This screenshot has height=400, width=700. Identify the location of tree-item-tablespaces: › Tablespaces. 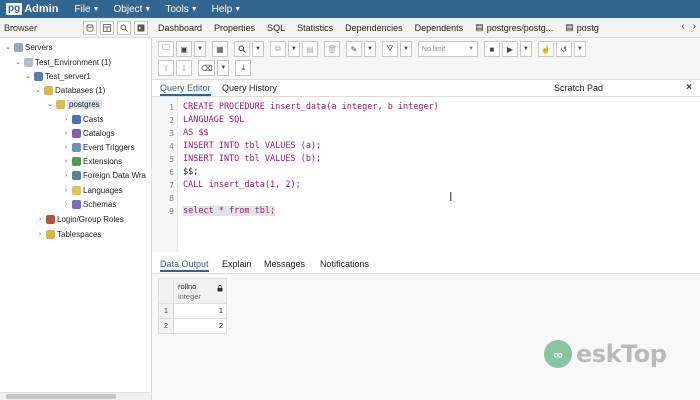
(68, 234).